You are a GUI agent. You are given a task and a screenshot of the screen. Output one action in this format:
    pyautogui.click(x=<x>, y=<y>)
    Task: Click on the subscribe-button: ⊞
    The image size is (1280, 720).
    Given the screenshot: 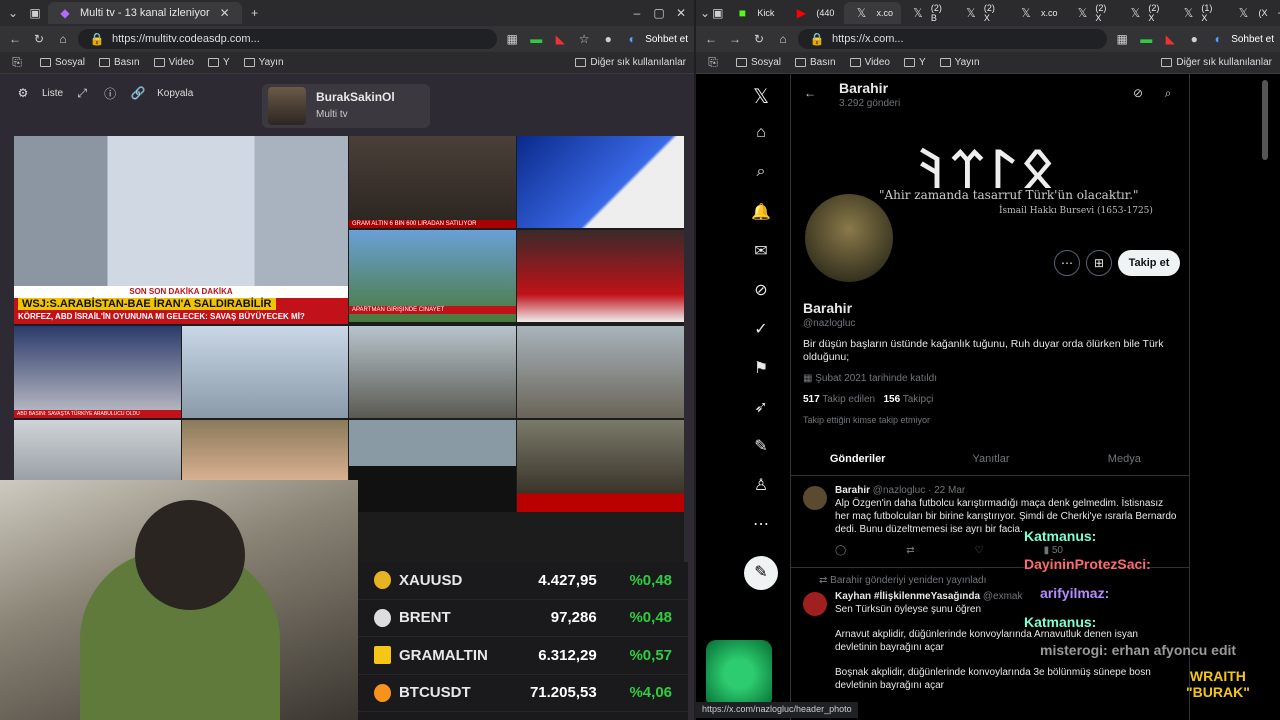 What is the action you would take?
    pyautogui.click(x=1099, y=263)
    